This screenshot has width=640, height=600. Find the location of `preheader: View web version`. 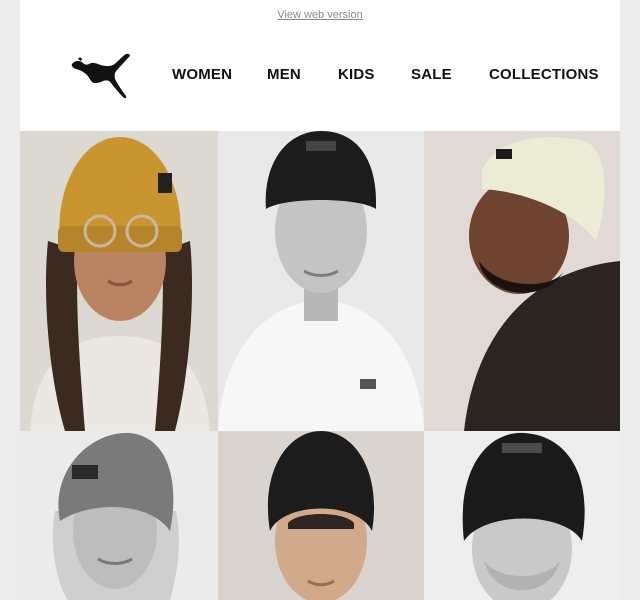

preheader: View web version is located at coordinates (320, 15).